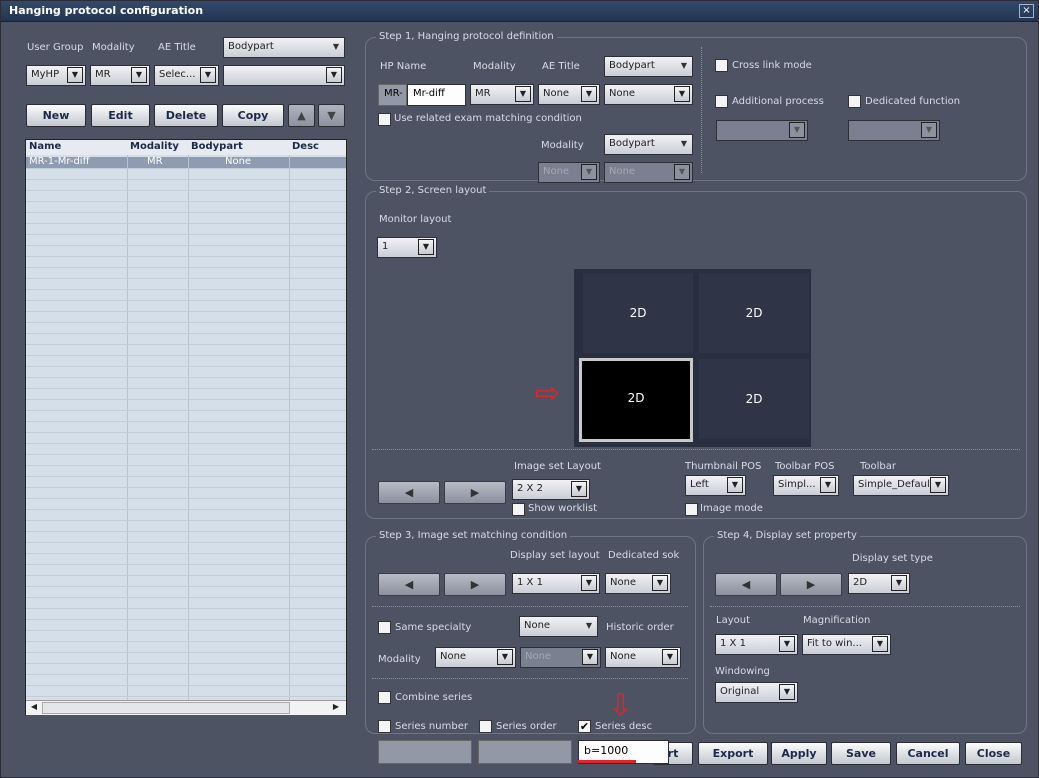 Image resolution: width=1039 pixels, height=778 pixels. I want to click on magnification-label: Magnification, so click(837, 620).